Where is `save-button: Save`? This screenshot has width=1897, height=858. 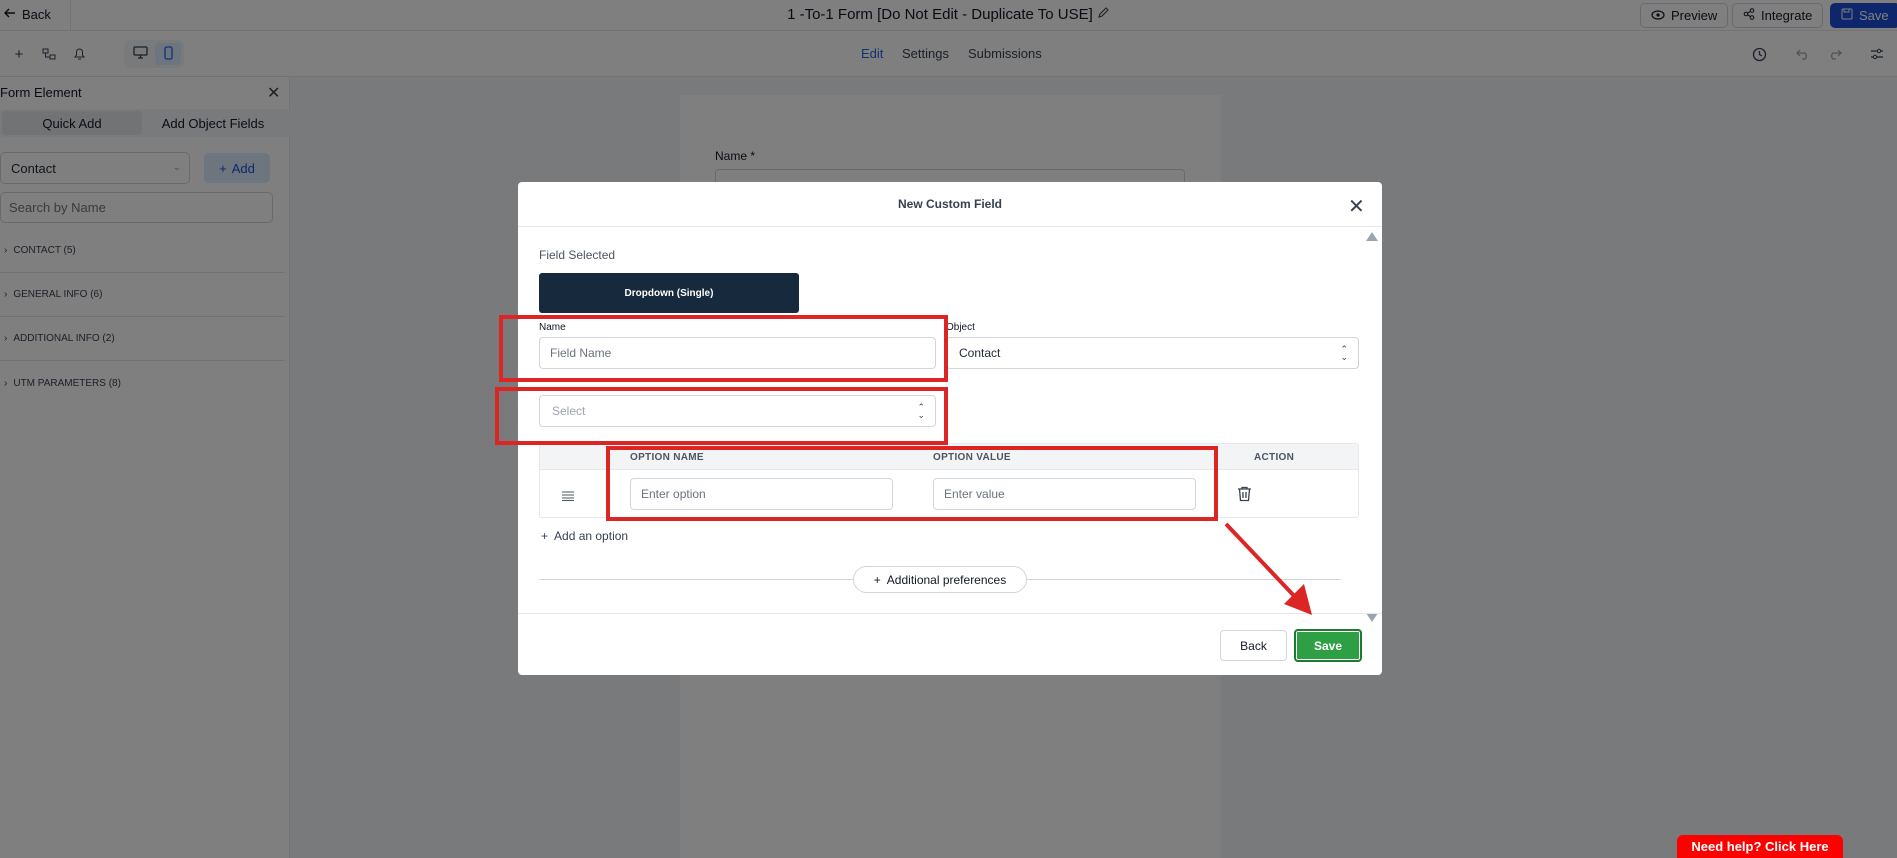
save-button: Save is located at coordinates (1328, 645).